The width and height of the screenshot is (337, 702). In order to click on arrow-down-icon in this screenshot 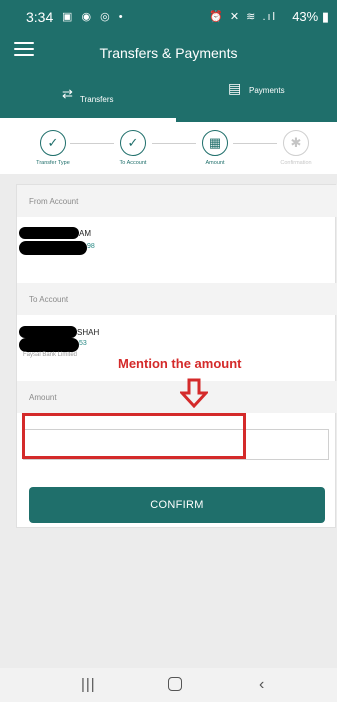, I will do `click(194, 393)`.